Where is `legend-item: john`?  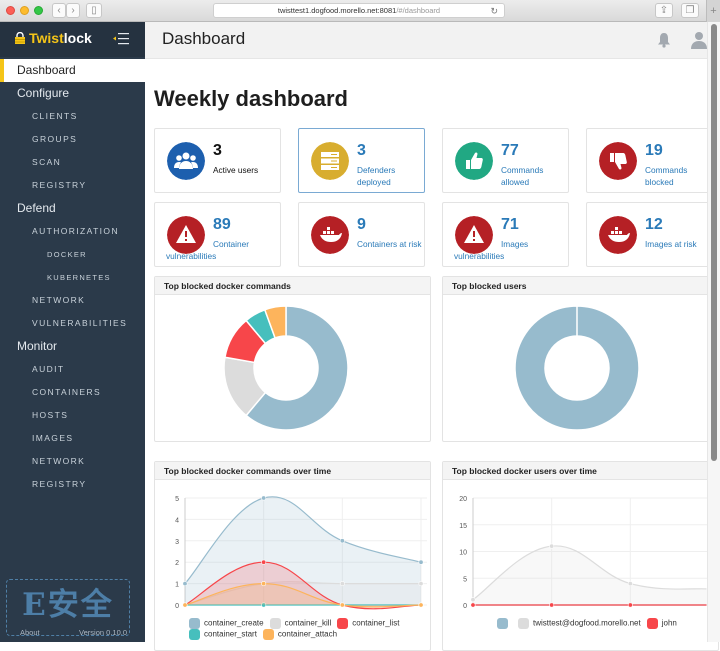
legend-item: john is located at coordinates (661, 623).